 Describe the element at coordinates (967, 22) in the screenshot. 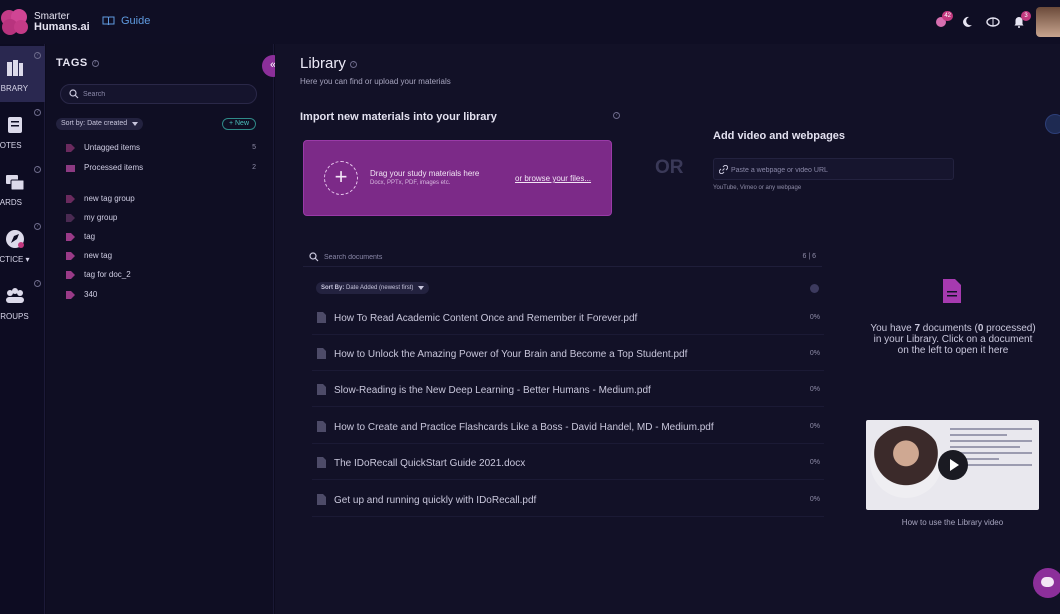

I see `theme-toggle-button` at that location.